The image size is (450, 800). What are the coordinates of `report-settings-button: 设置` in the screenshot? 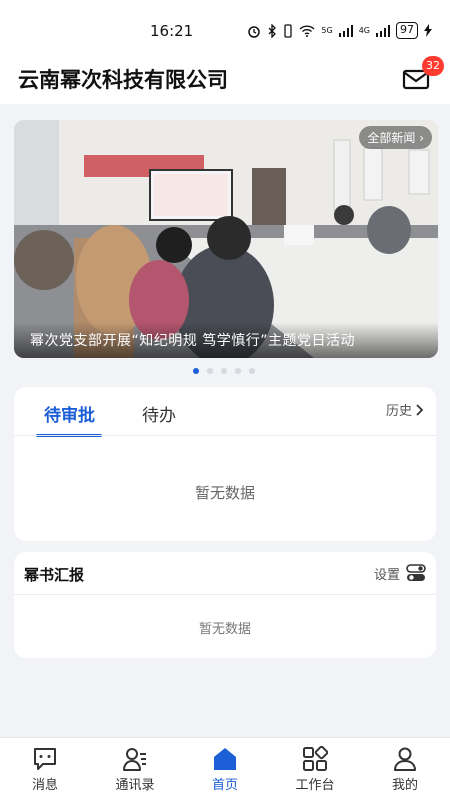 It's located at (400, 573).